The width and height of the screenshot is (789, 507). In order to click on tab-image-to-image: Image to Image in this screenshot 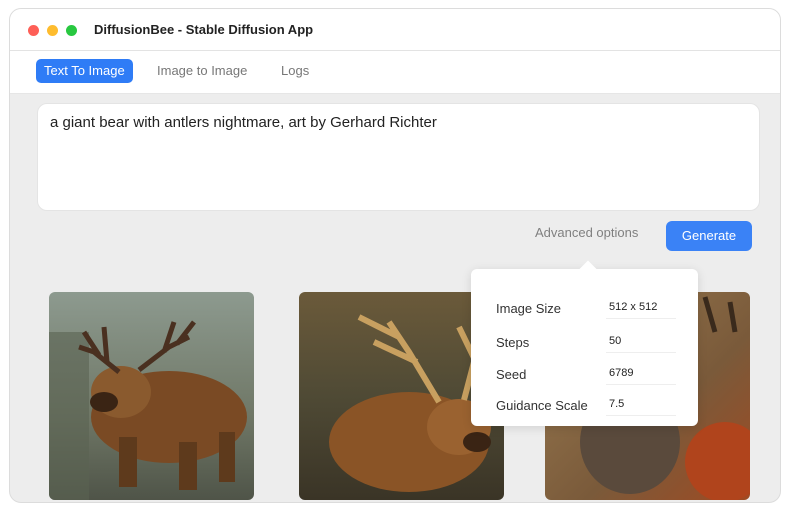, I will do `click(202, 71)`.